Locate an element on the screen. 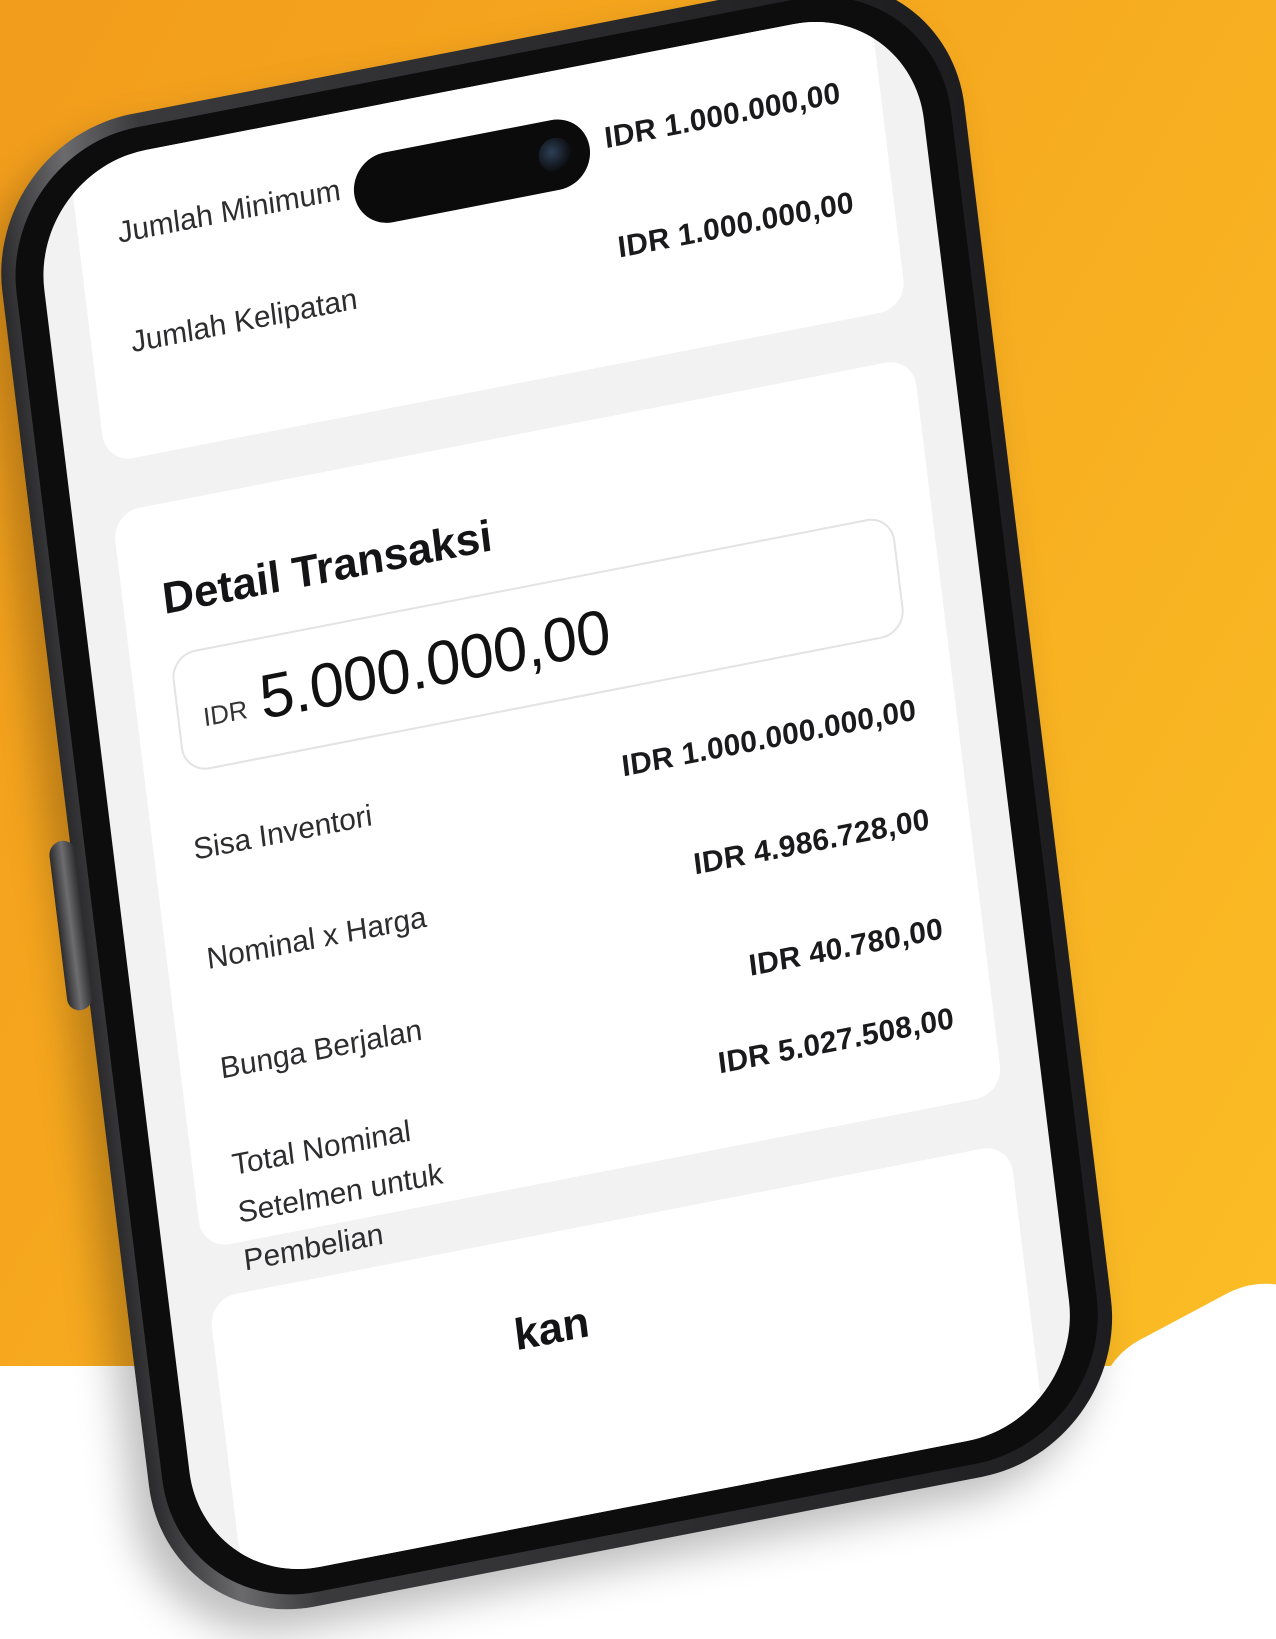  next-section-heading: kan is located at coordinates (551, 1329).